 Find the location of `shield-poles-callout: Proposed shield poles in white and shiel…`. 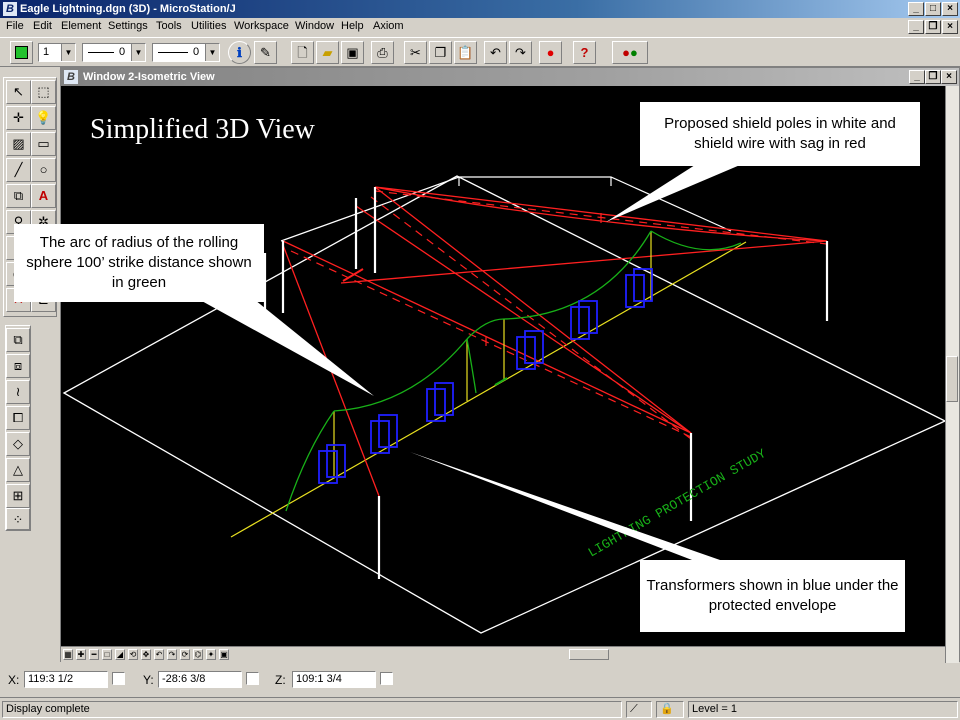

shield-poles-callout: Proposed shield poles in white and shiel… is located at coordinates (780, 134).